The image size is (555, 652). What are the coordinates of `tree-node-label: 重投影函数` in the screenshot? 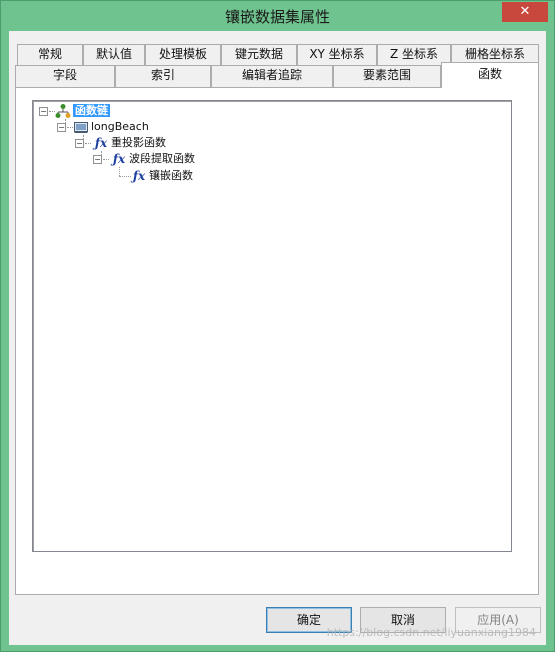 It's located at (138, 142).